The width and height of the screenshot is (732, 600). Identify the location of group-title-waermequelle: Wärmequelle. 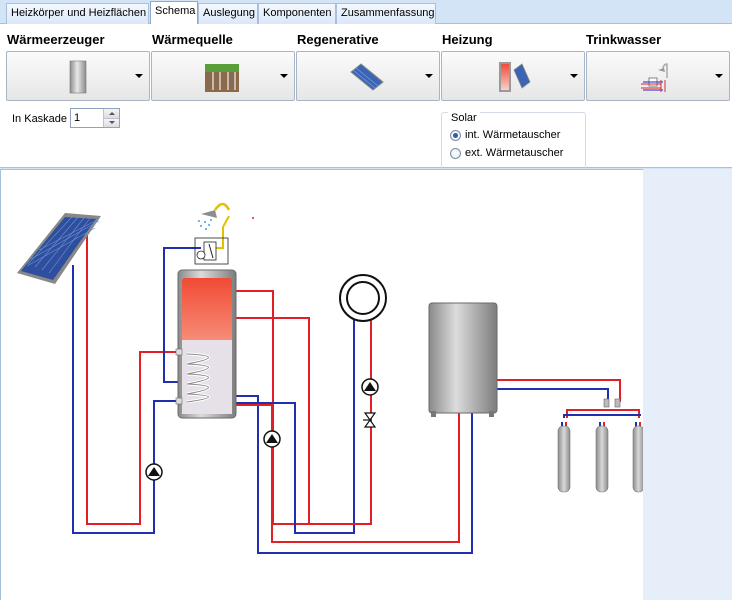
(192, 39).